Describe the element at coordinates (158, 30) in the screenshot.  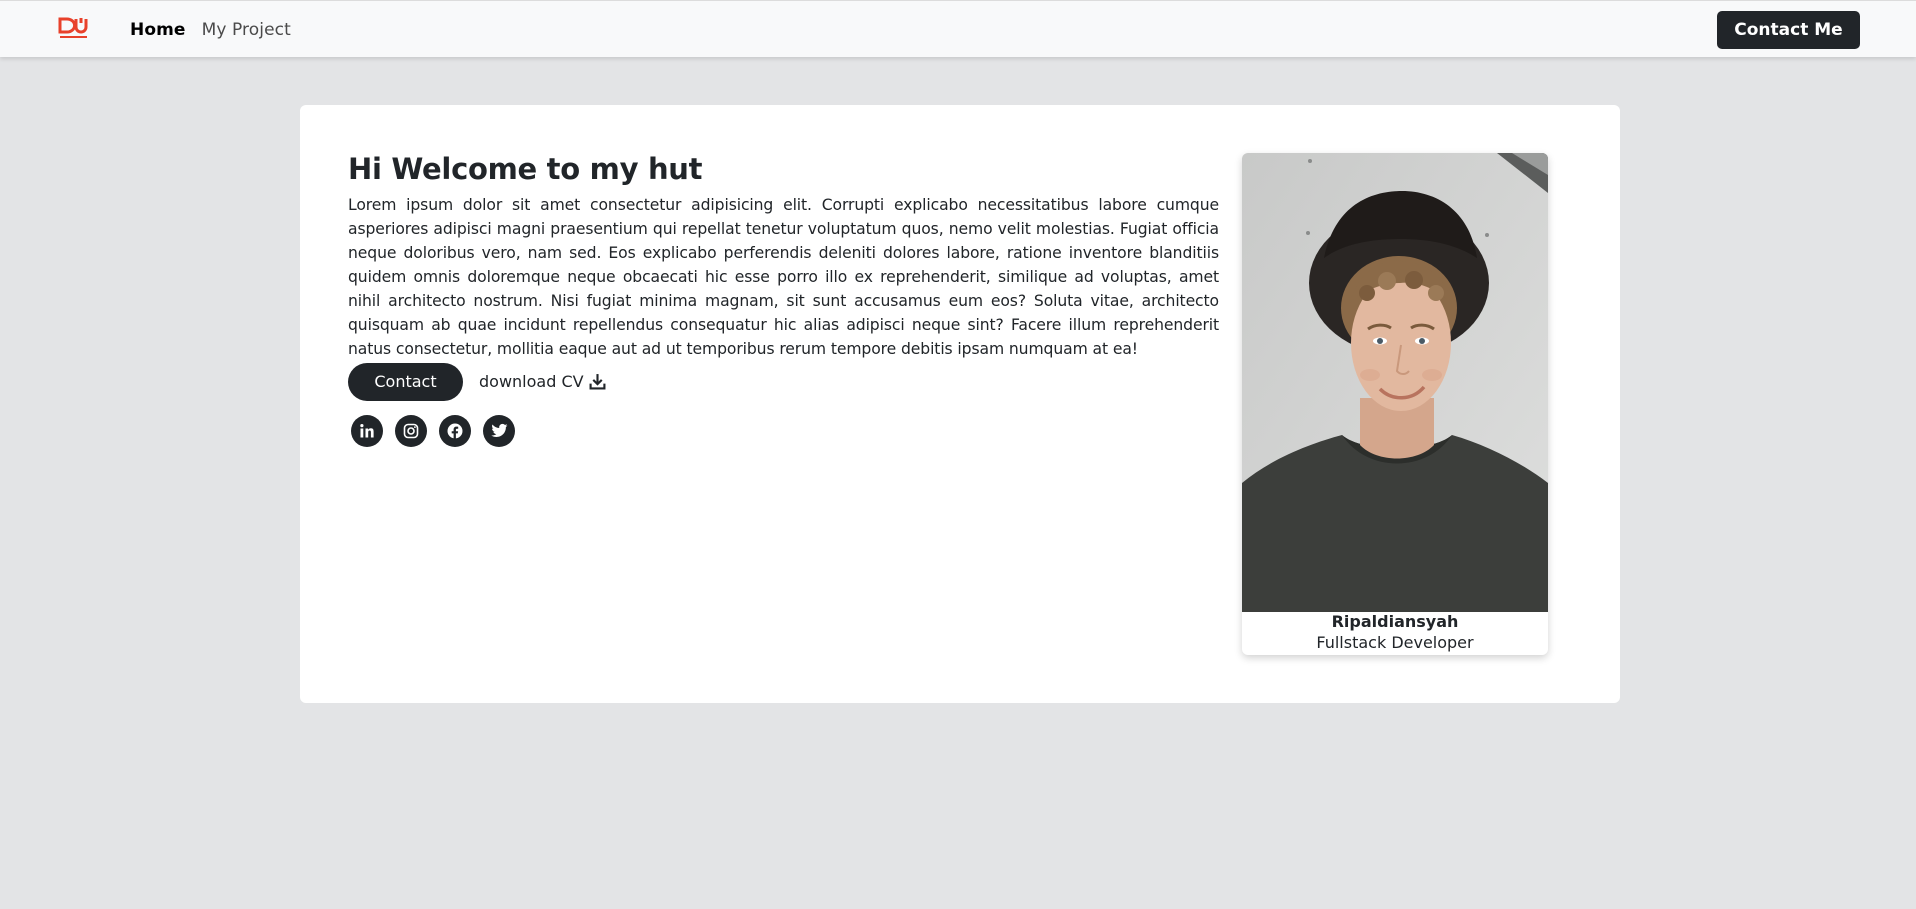
I see `nav-link-home: Home` at that location.